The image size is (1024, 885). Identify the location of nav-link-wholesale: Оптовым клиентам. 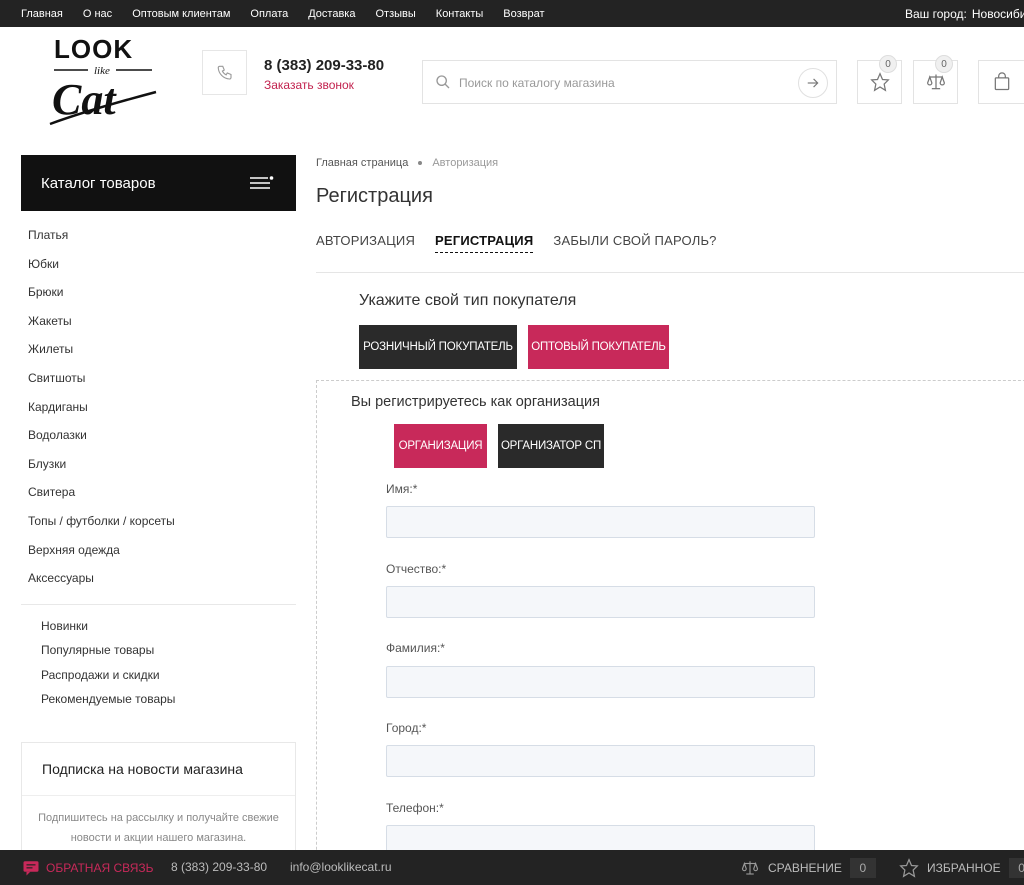
(181, 14).